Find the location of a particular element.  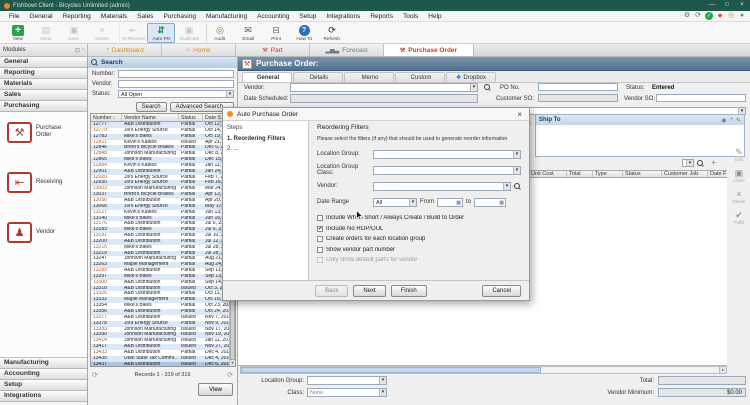

filter-checkbox-row: Include No ROP/OUL is located at coordinates (419, 229).